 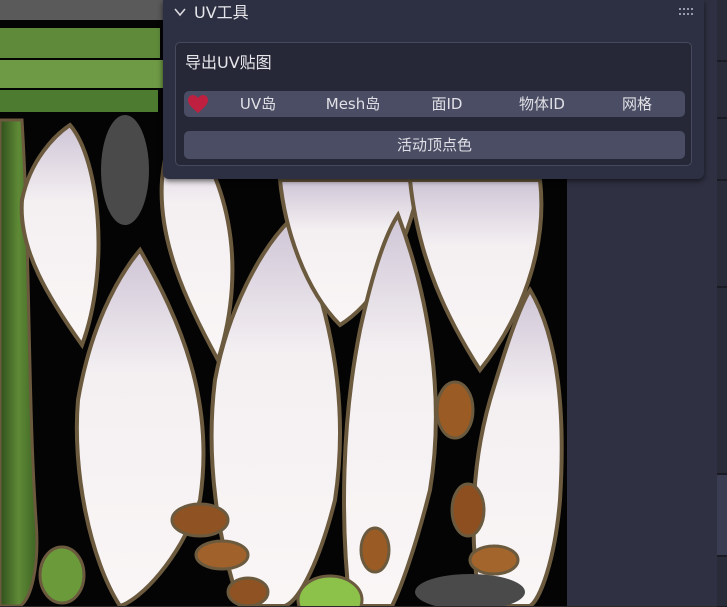 I want to click on heart-icon, so click(x=198, y=104).